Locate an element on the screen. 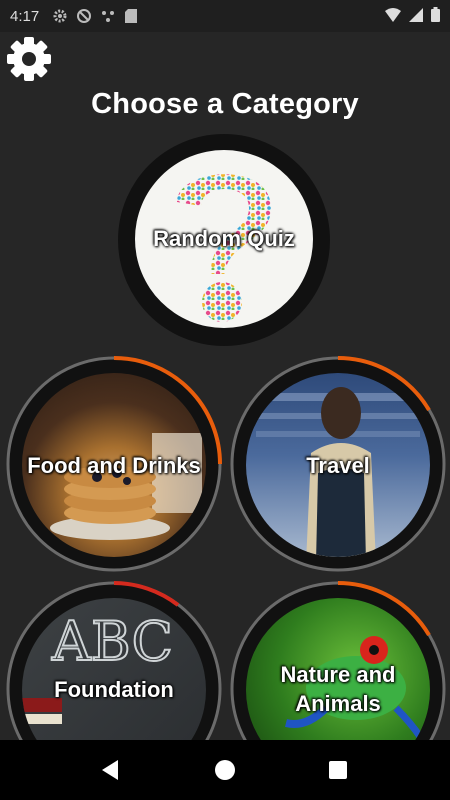  recents-button is located at coordinates (338, 770).